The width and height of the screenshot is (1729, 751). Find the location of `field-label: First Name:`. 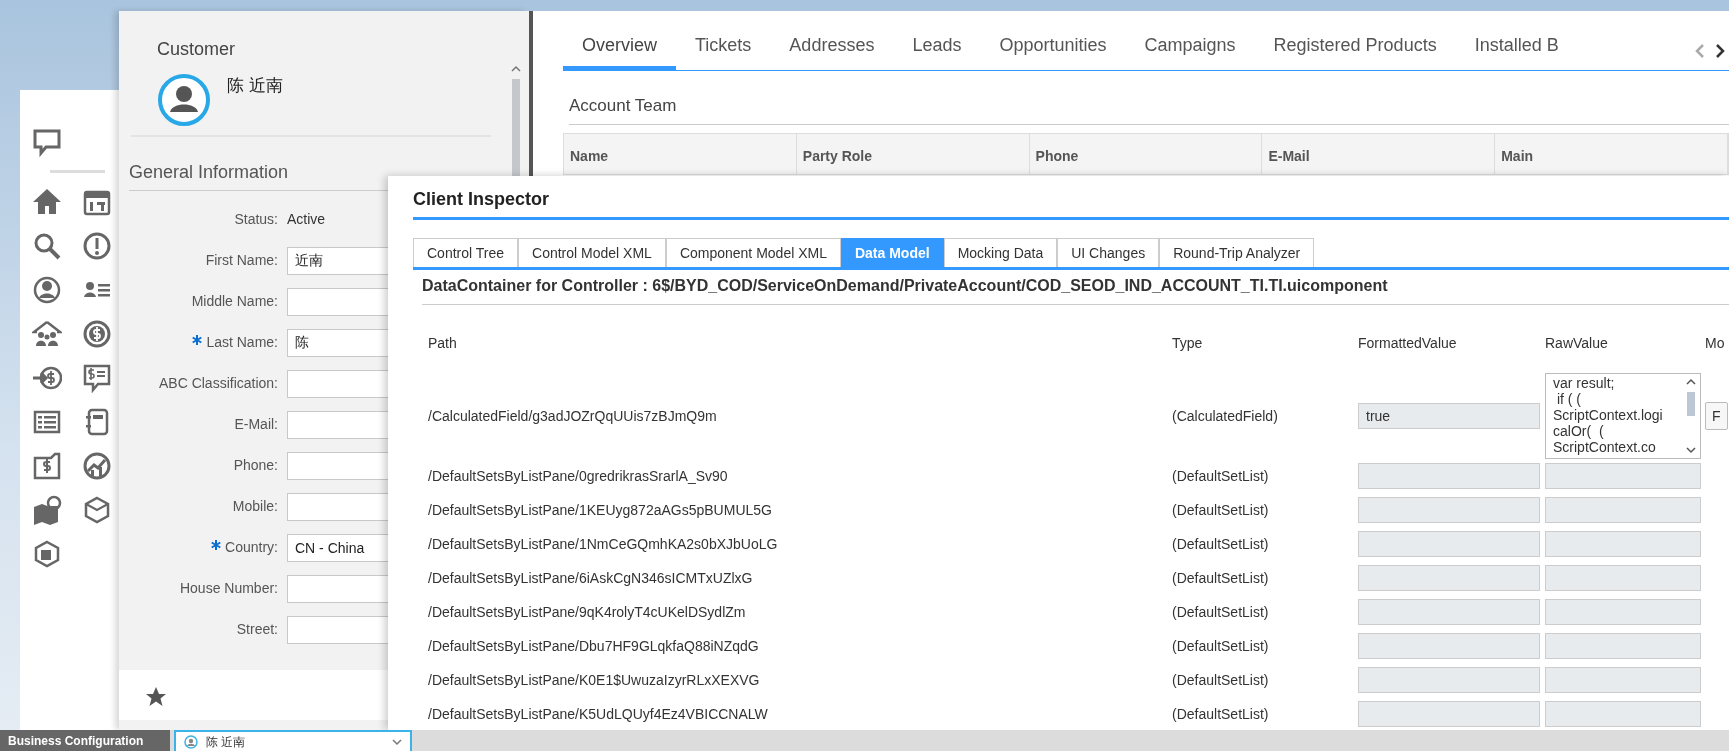

field-label: First Name: is located at coordinates (241, 260).